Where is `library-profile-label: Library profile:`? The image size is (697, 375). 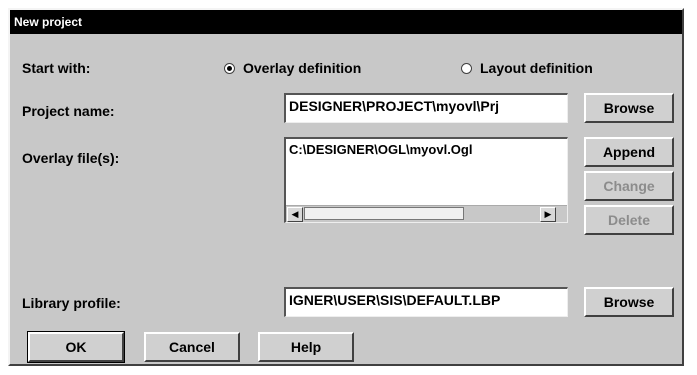
library-profile-label: Library profile: is located at coordinates (71, 303).